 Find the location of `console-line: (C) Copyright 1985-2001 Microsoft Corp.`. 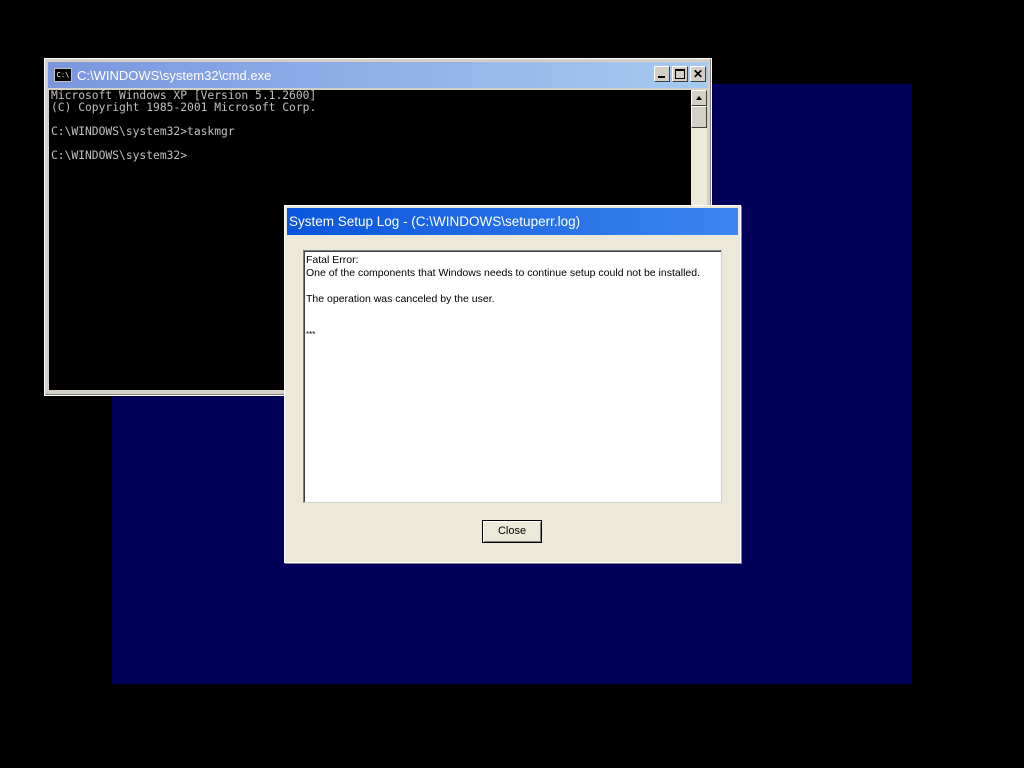

console-line: (C) Copyright 1985-2001 Microsoft Corp. is located at coordinates (184, 107).